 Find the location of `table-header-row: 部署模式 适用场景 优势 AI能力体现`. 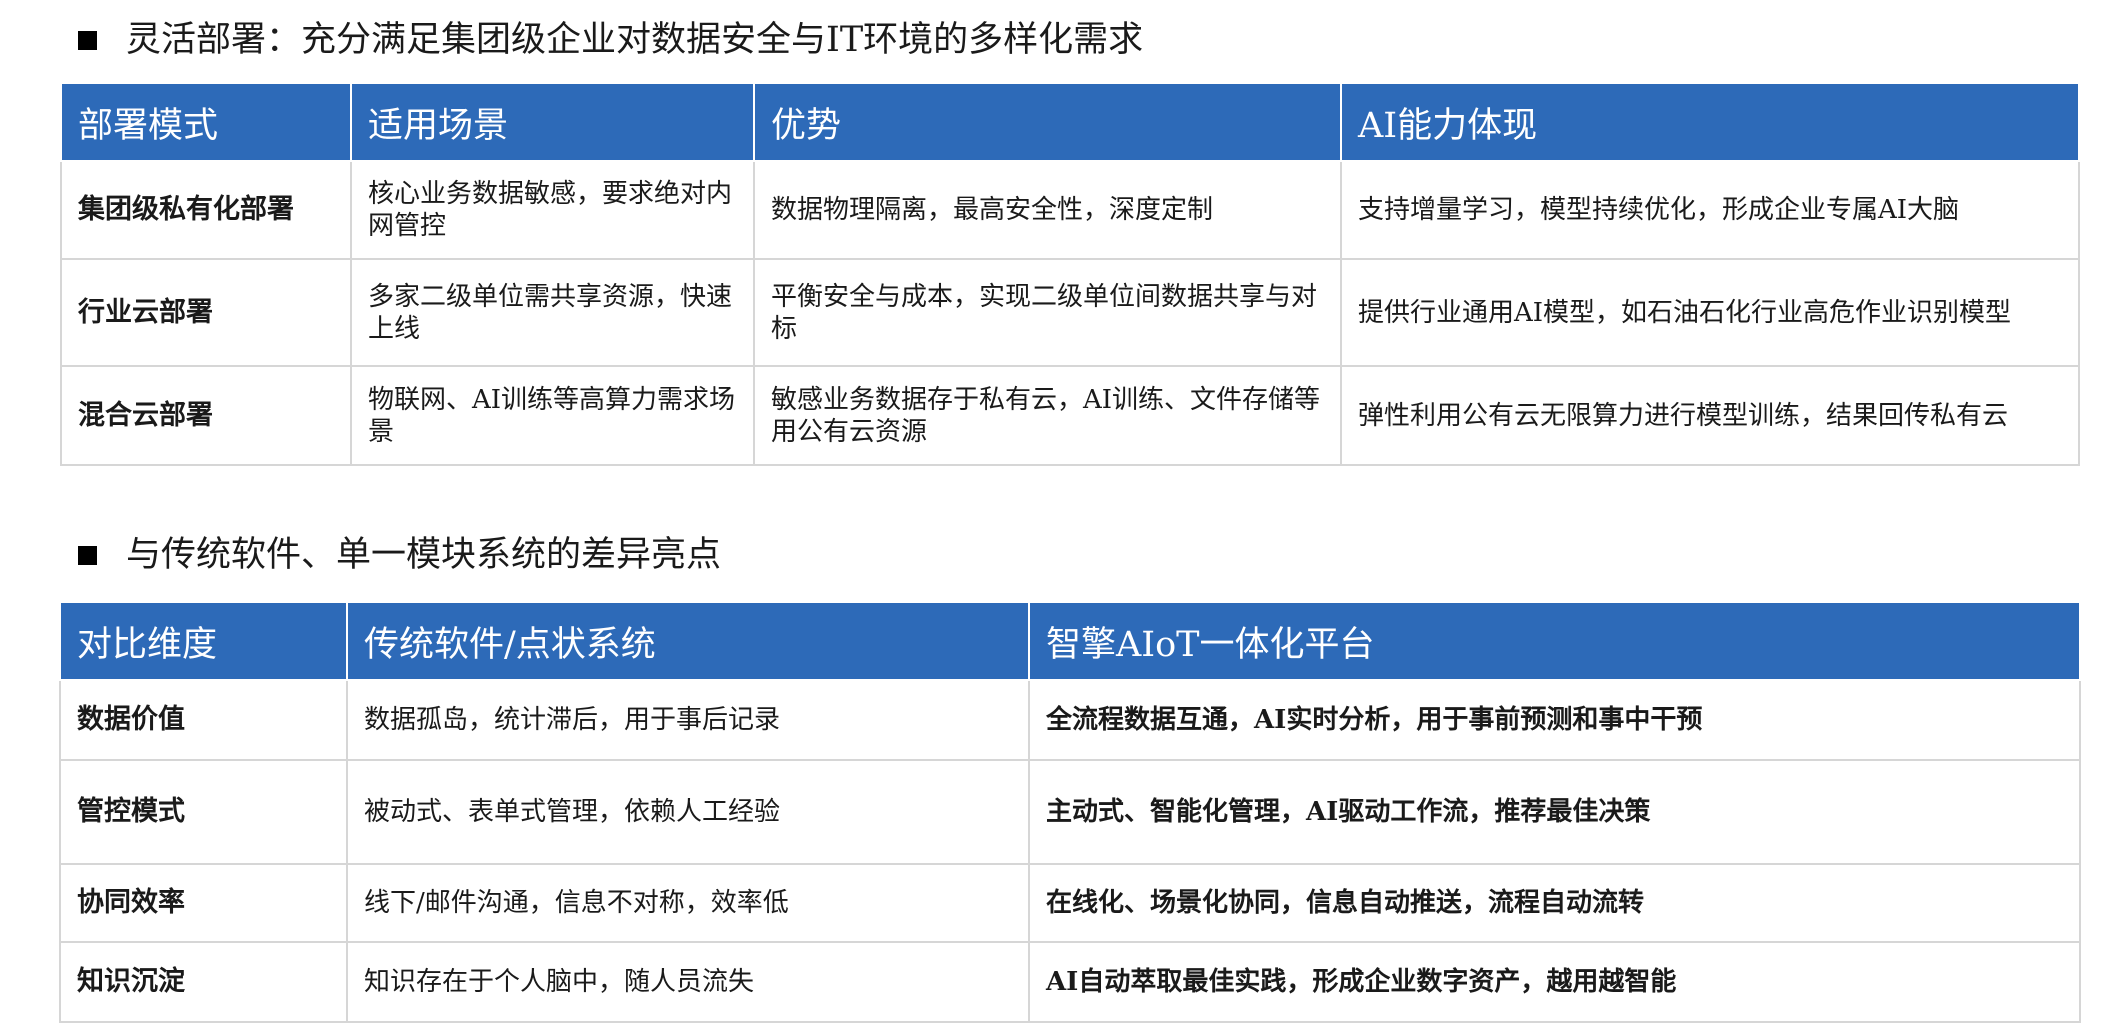

table-header-row: 部署模式 适用场景 优势 AI能力体现 is located at coordinates (1070, 122).